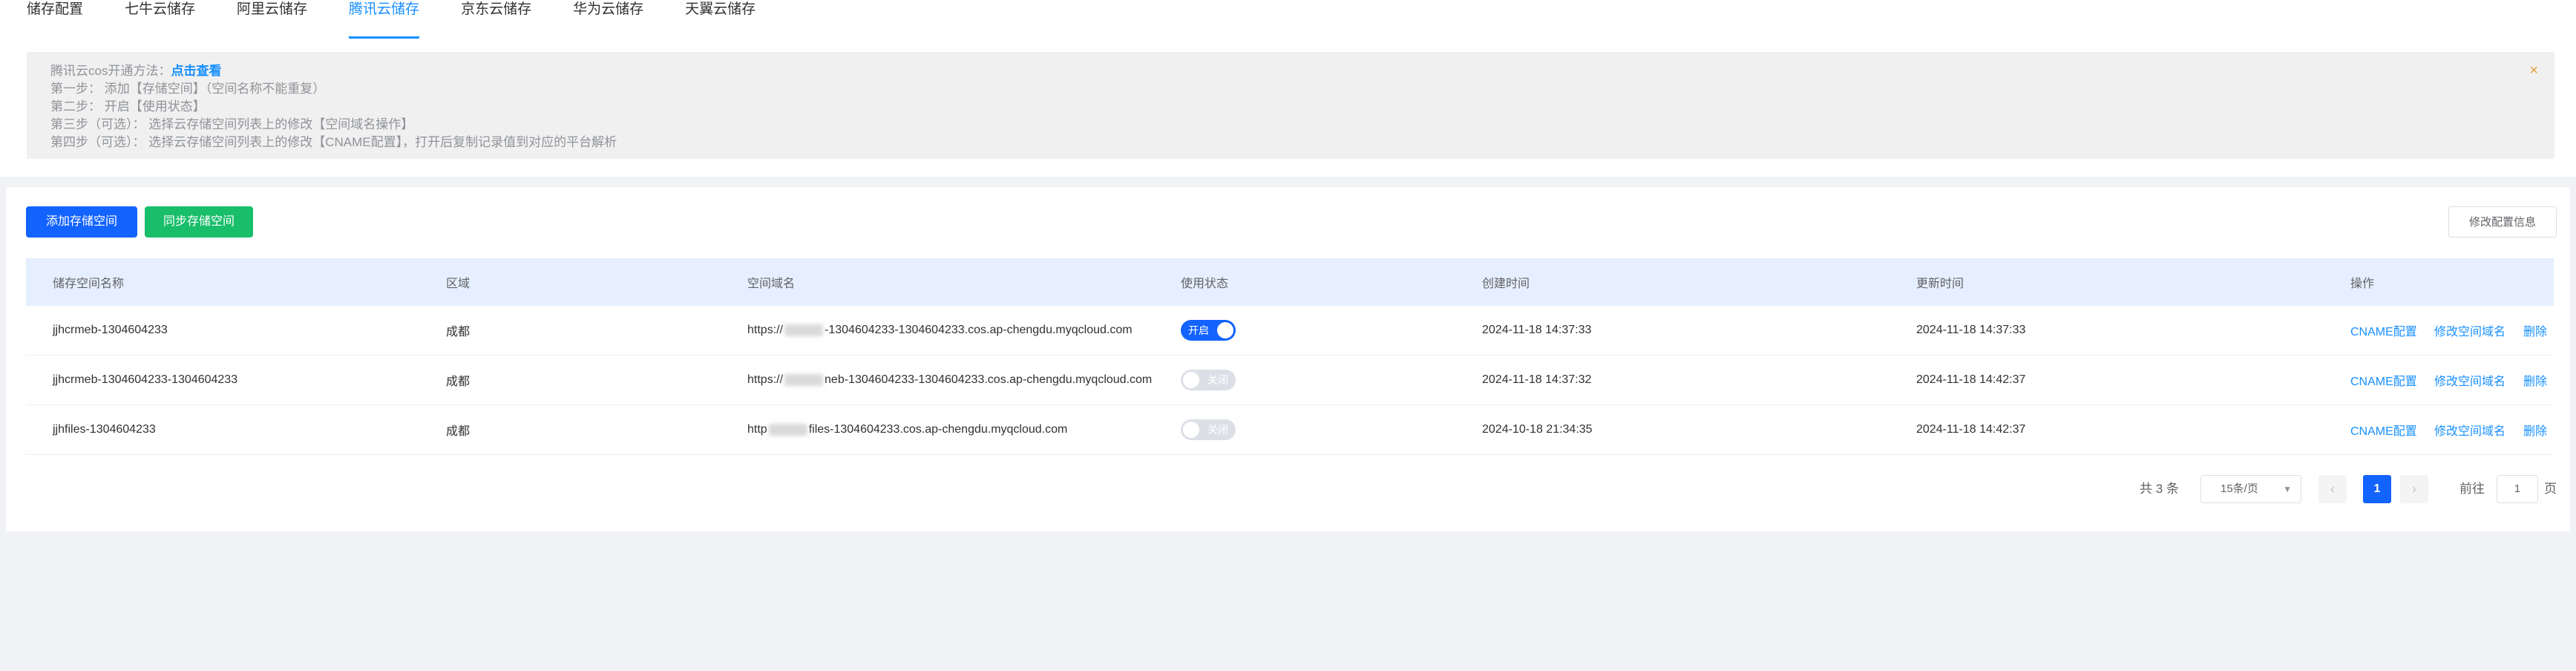 This screenshot has height=671, width=2576. I want to click on sync-storage-button: 同步存储空间, so click(199, 222).